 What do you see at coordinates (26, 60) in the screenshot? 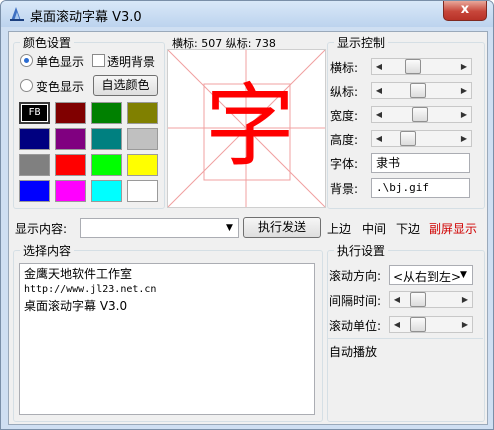
I see `single-color-radio` at bounding box center [26, 60].